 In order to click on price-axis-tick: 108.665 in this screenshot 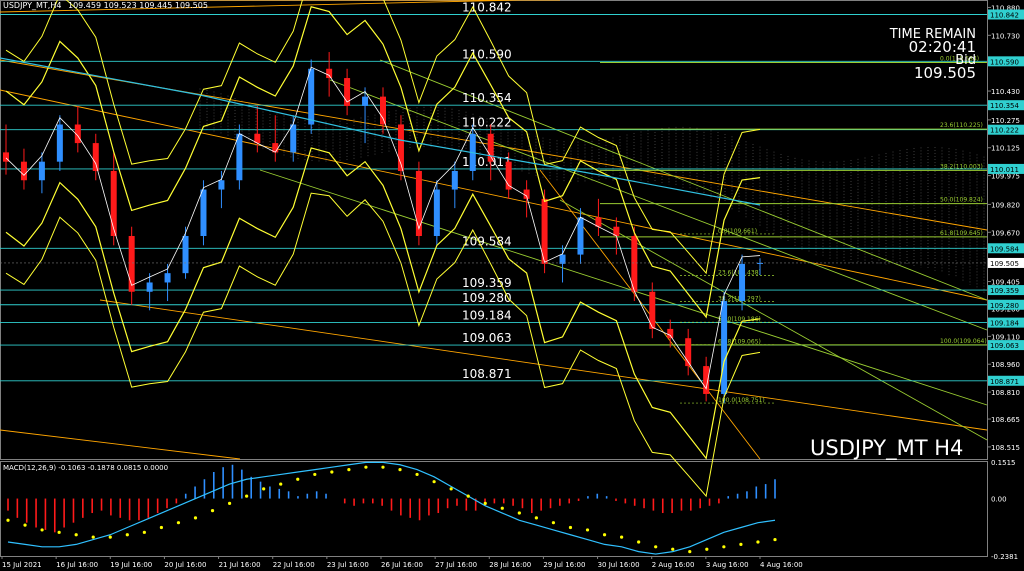, I will do `click(1005, 420)`.